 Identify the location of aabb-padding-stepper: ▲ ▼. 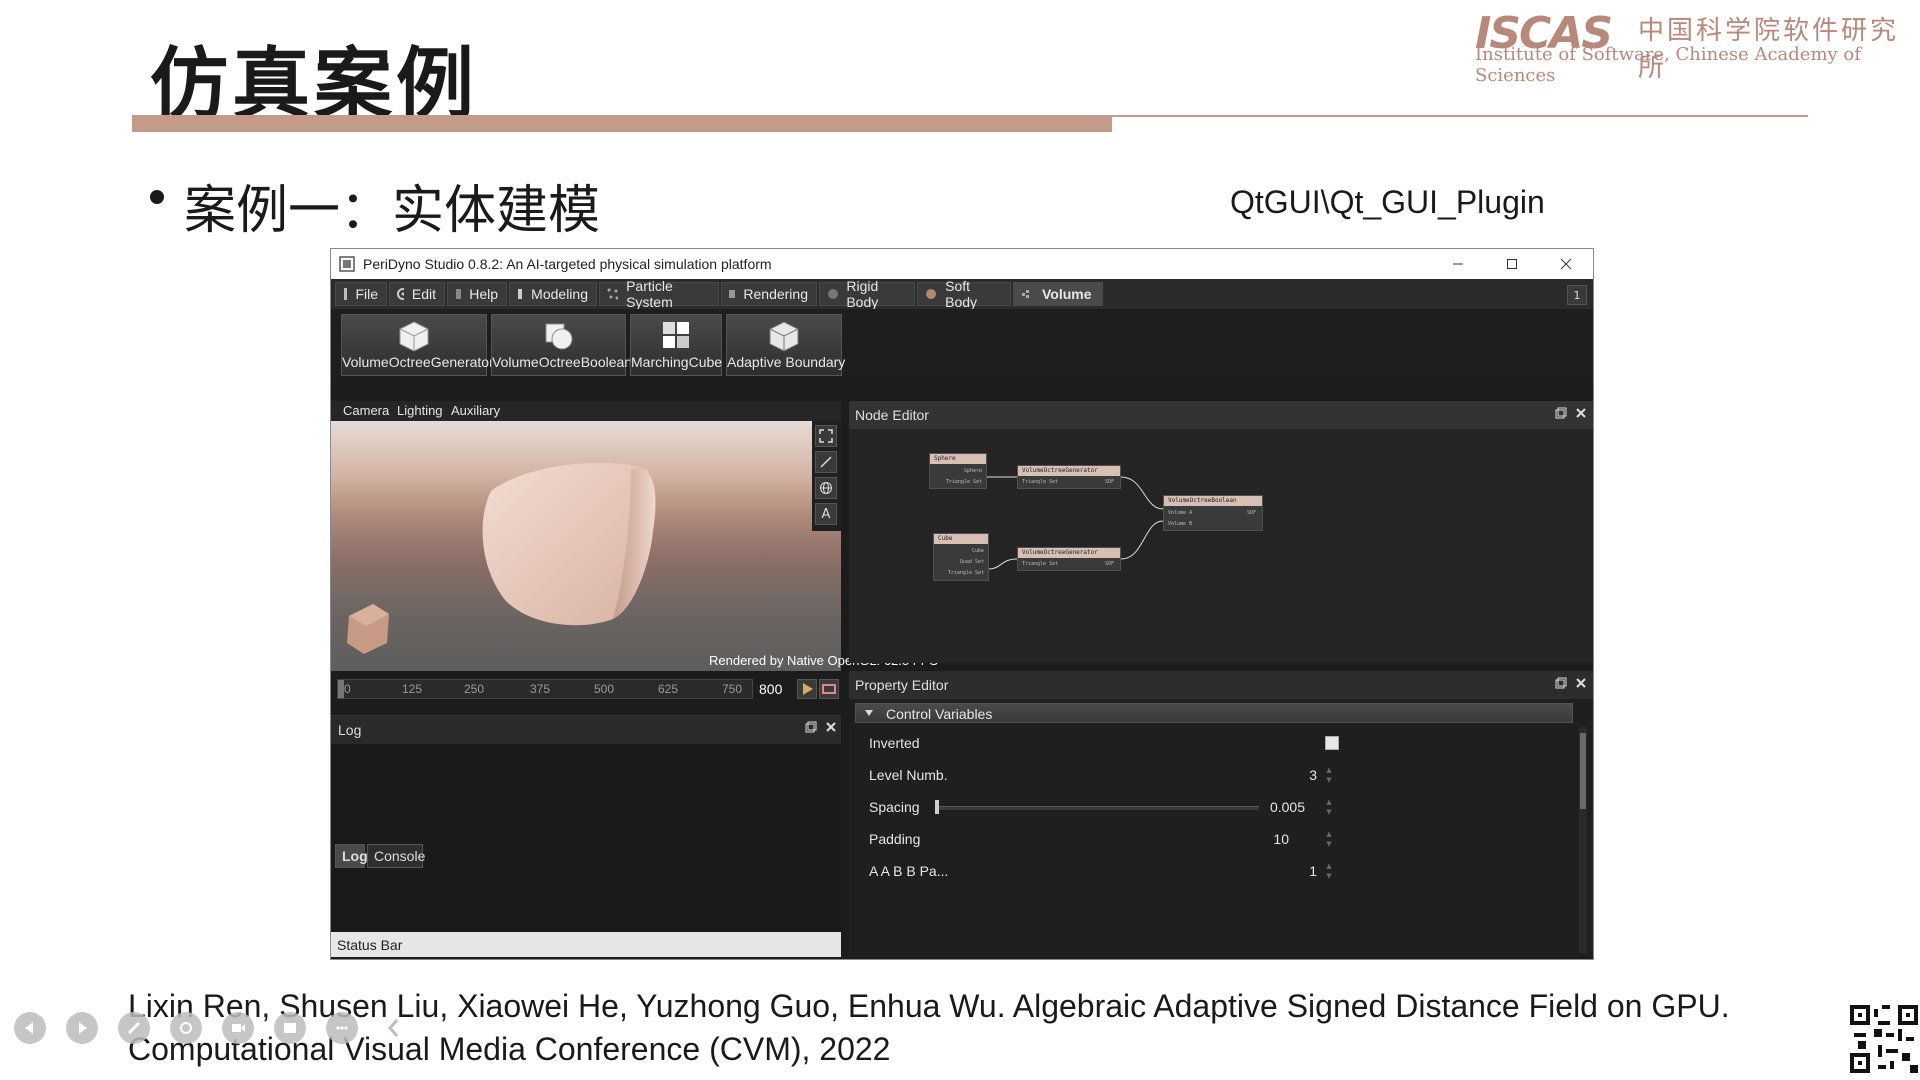
(1329, 871).